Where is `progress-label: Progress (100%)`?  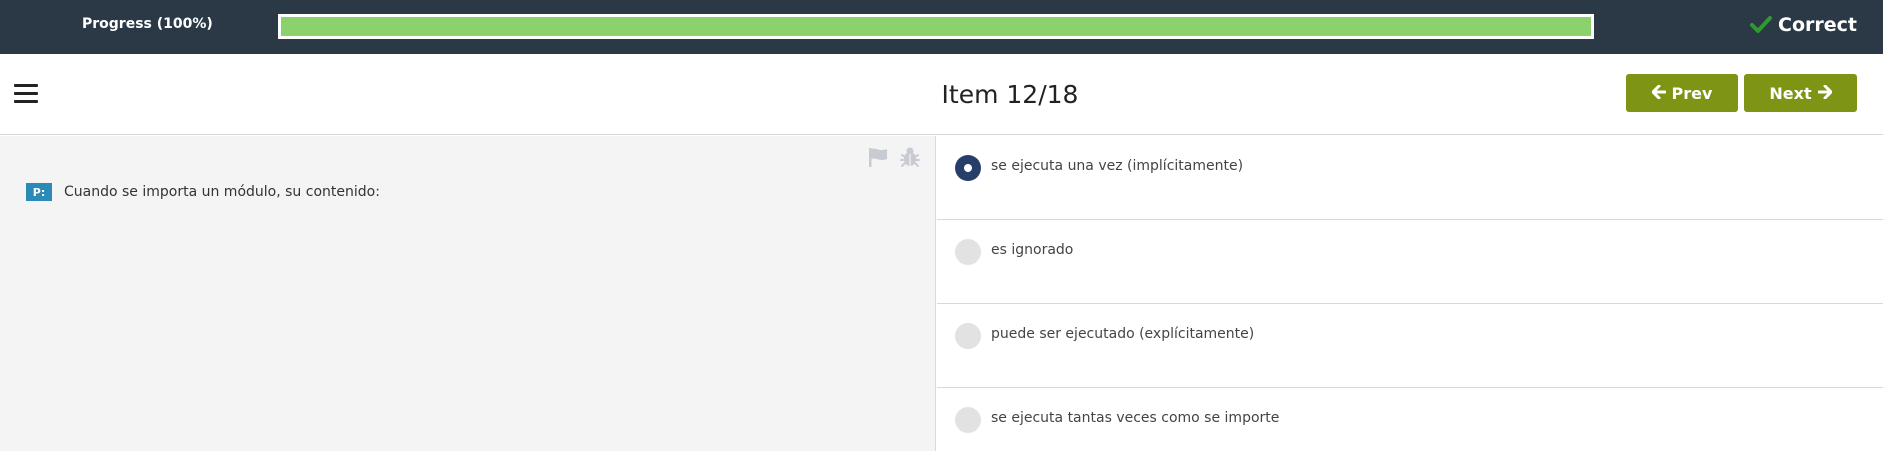
progress-label: Progress (100%) is located at coordinates (147, 24).